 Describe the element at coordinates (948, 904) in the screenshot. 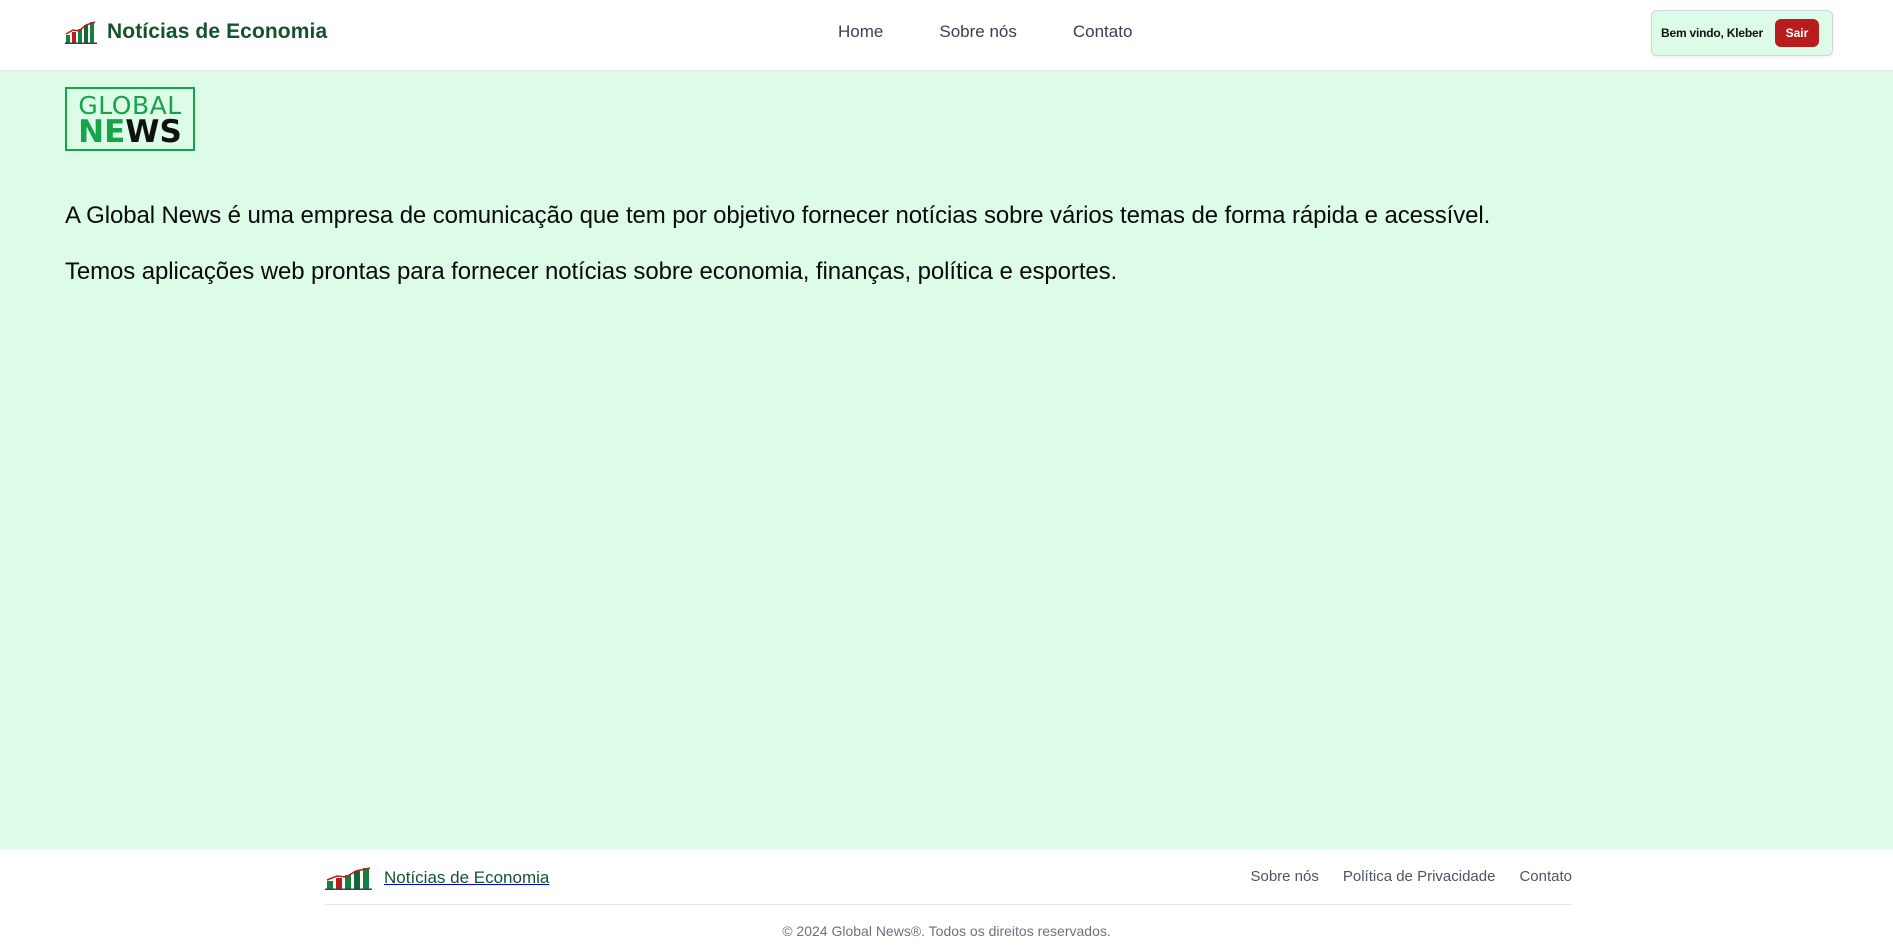

I see `footer-divider` at that location.